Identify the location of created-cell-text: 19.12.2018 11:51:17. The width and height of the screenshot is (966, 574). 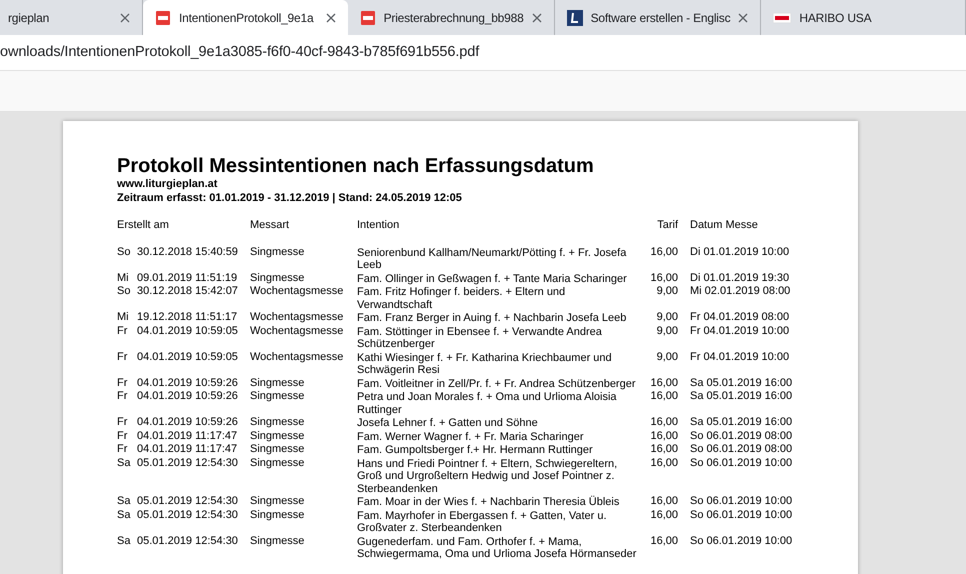
(187, 317).